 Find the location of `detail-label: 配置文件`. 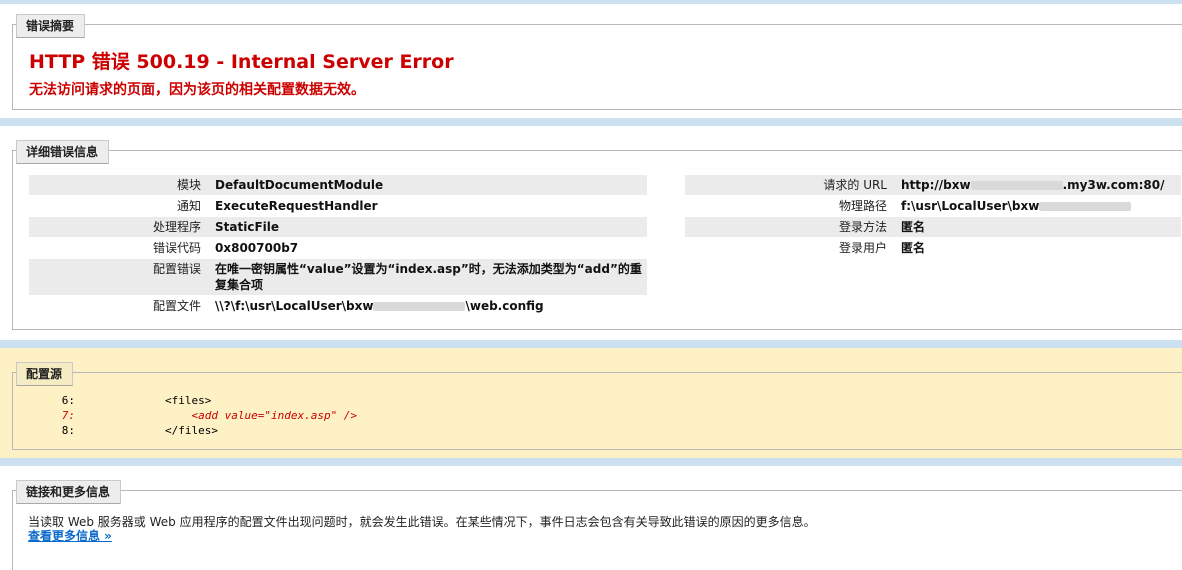

detail-label: 配置文件 is located at coordinates (176, 306).